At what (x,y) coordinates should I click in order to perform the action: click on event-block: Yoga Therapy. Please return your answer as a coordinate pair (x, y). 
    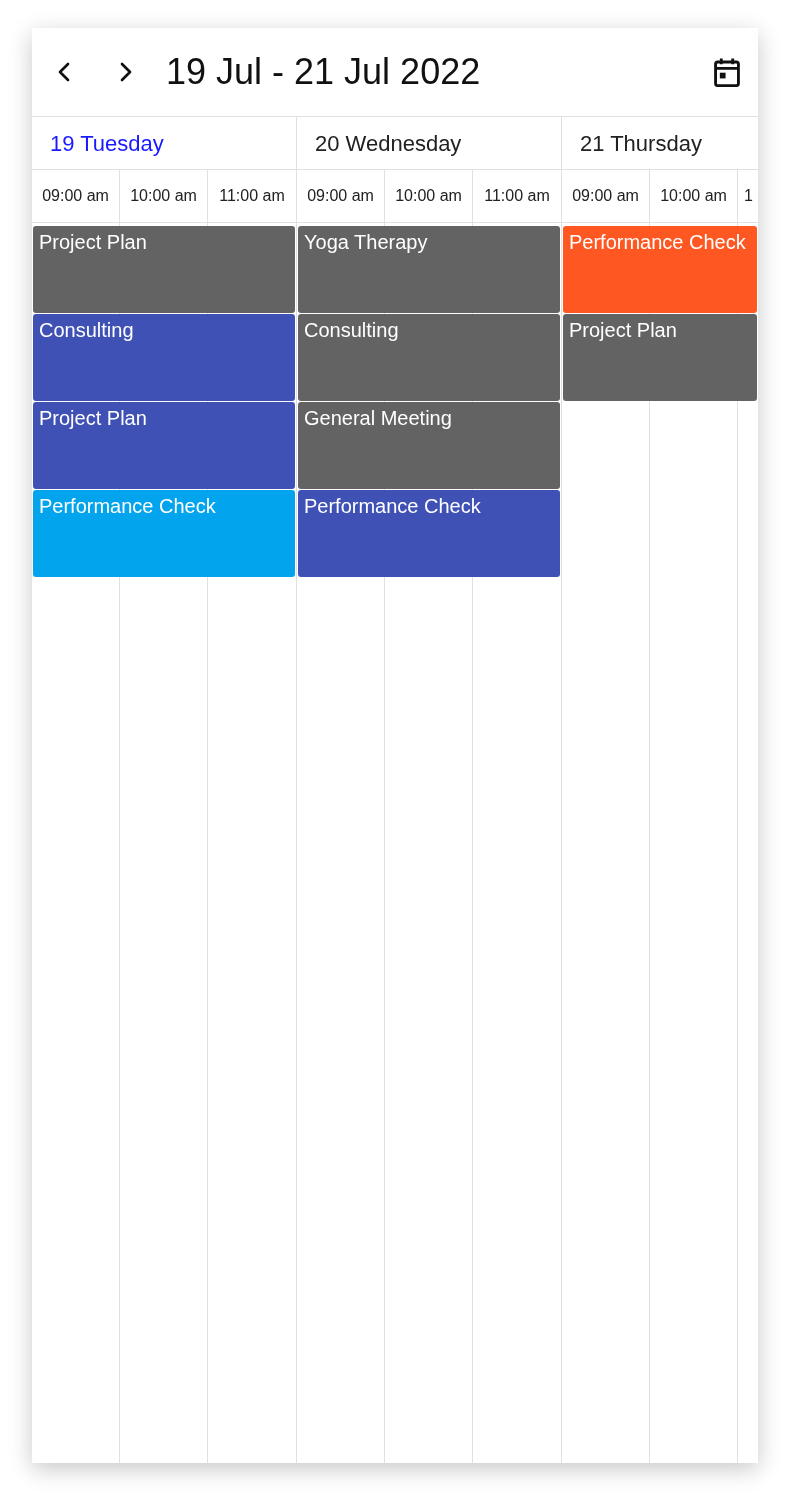
    Looking at the image, I should click on (429, 269).